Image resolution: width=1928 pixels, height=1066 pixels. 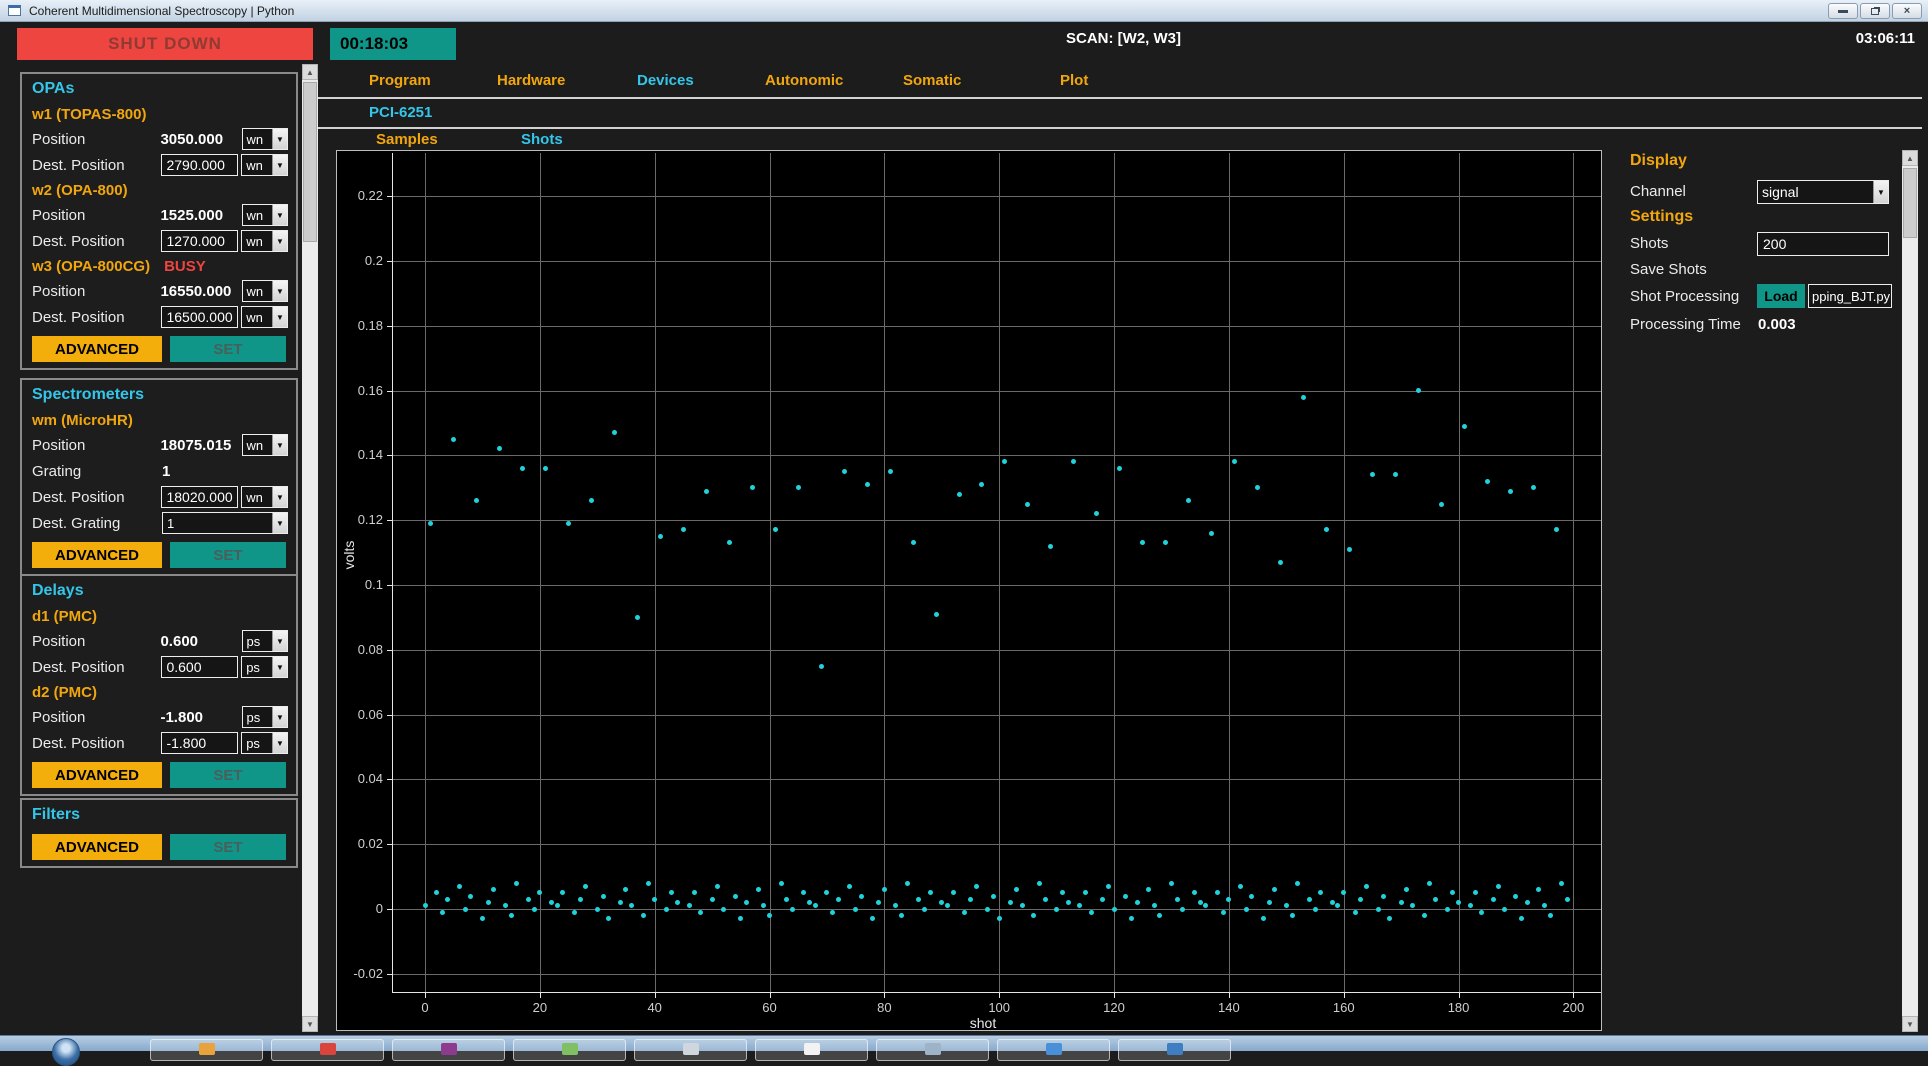 I want to click on field-label: Position, so click(x=59, y=215).